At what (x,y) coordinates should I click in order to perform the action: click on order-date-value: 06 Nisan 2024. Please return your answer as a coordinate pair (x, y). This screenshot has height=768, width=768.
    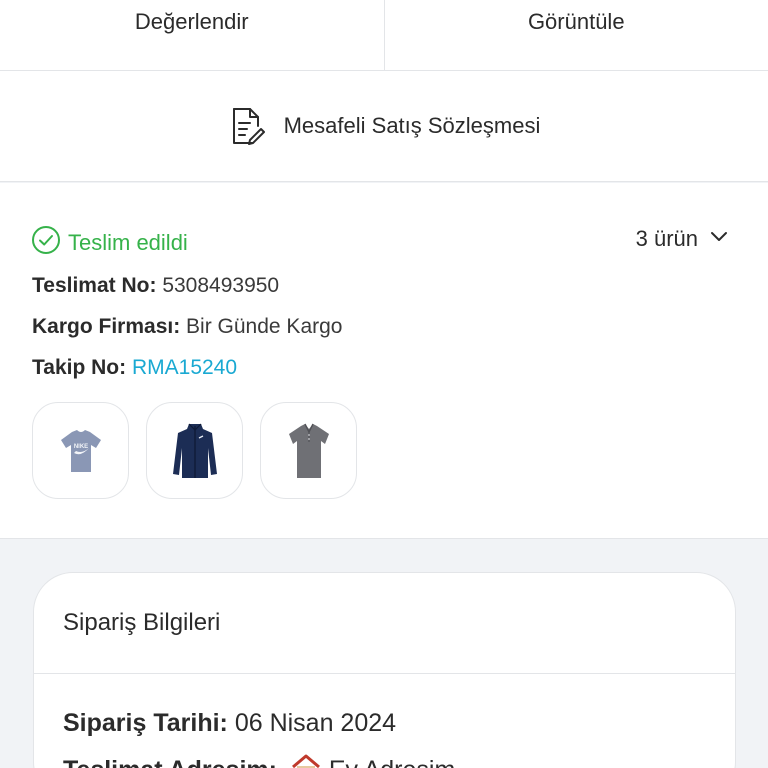
    Looking at the image, I should click on (315, 723).